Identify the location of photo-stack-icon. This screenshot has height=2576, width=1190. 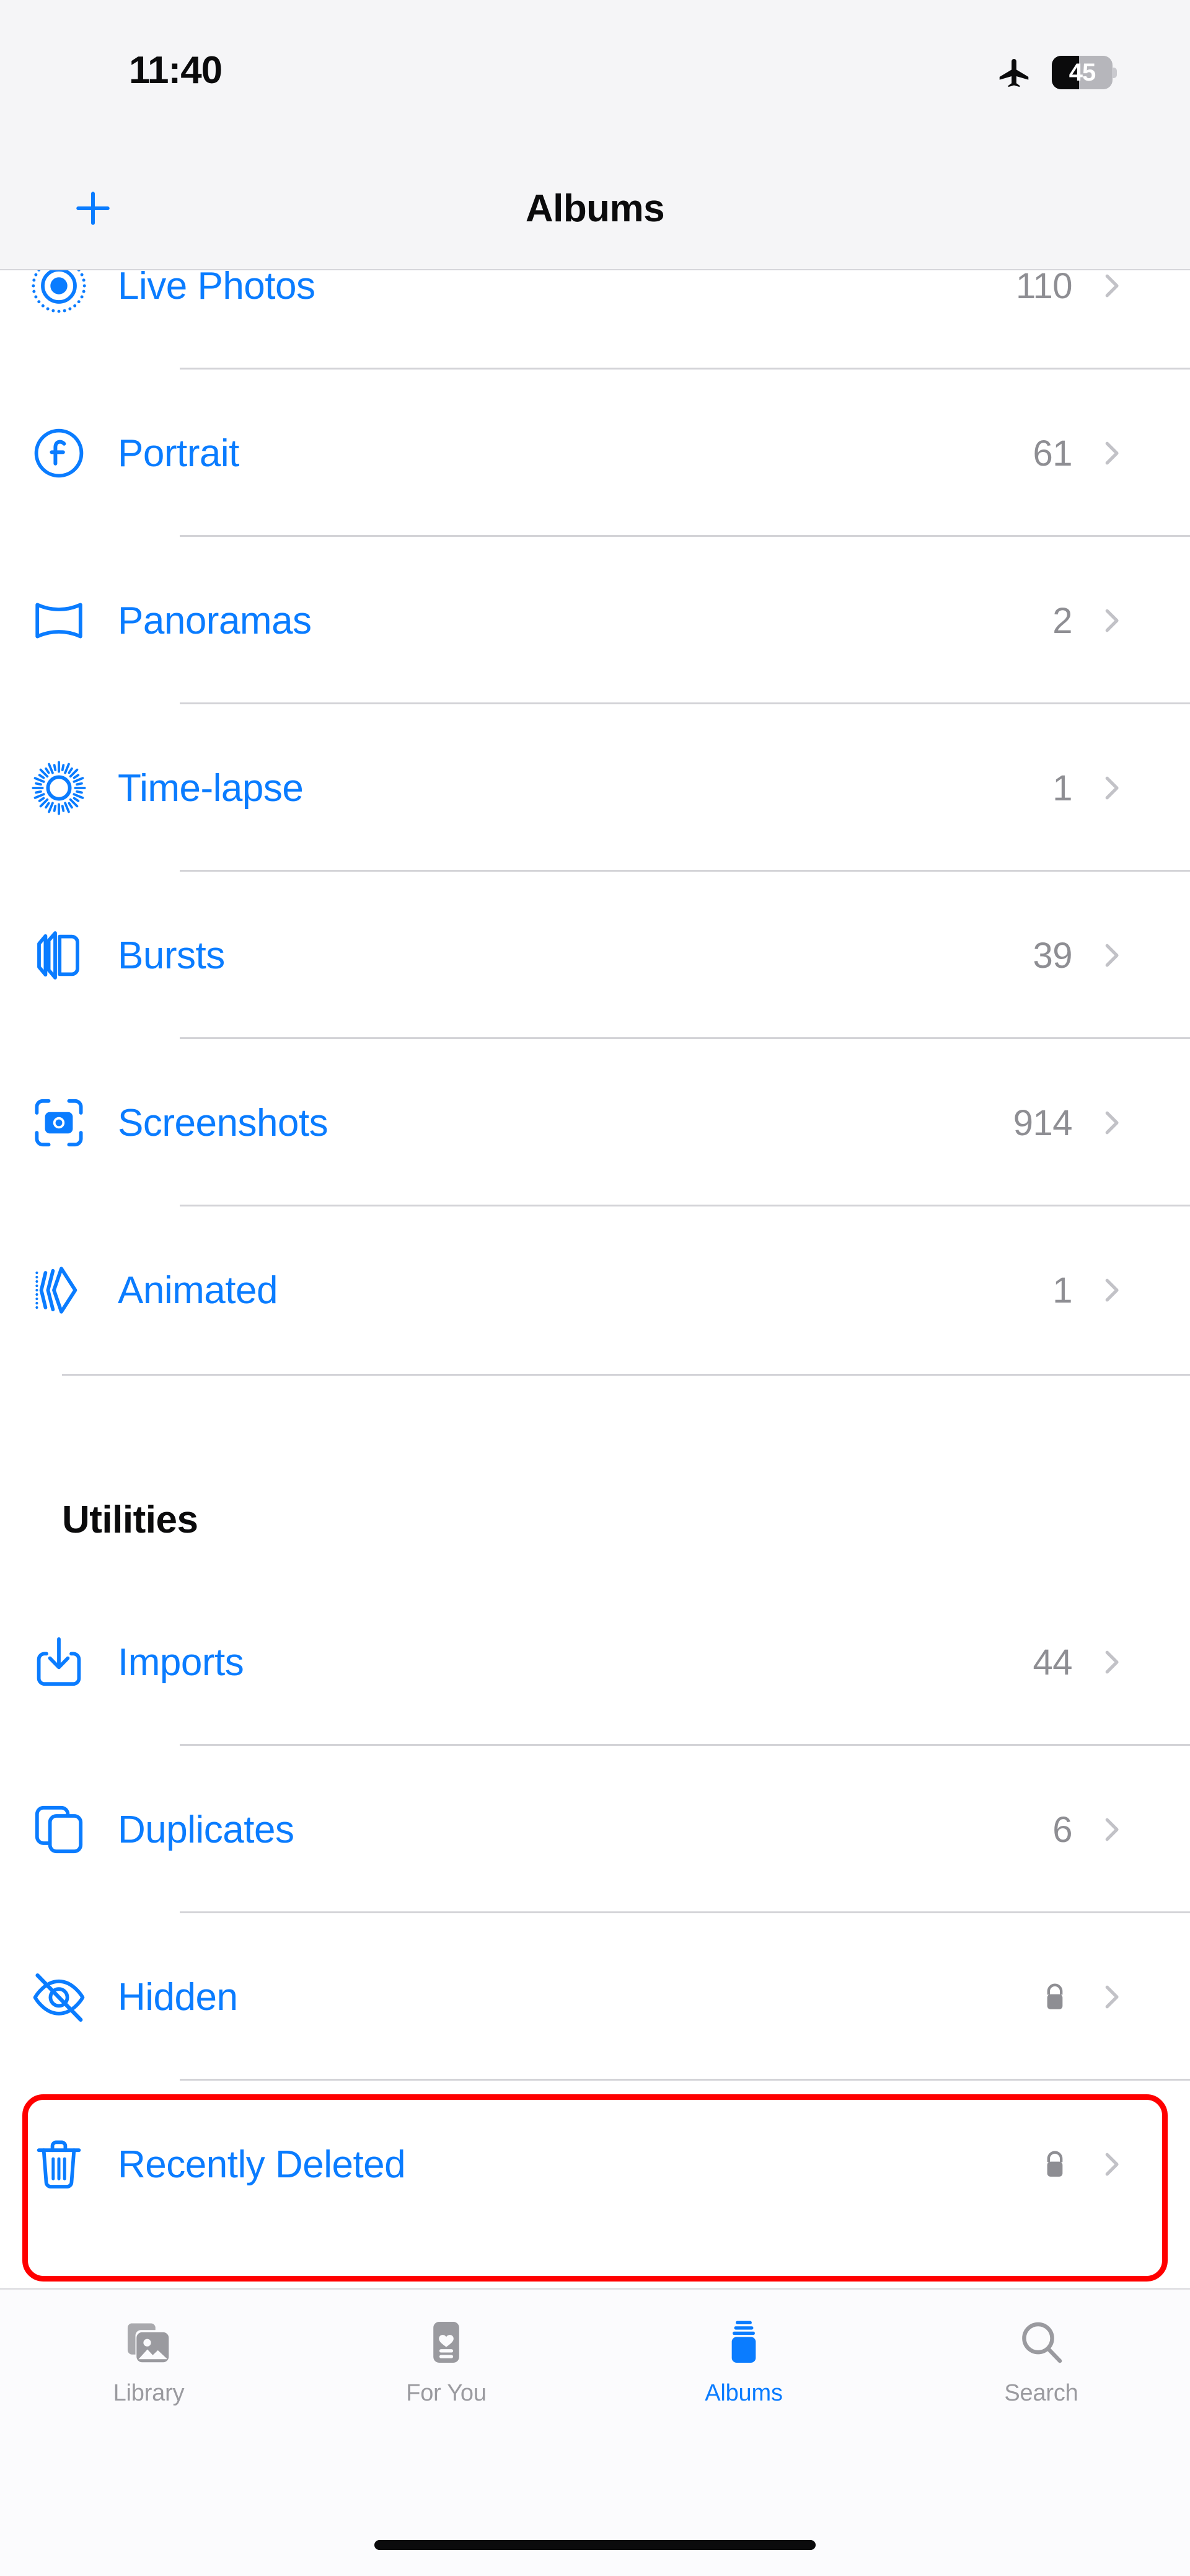
(148, 2343).